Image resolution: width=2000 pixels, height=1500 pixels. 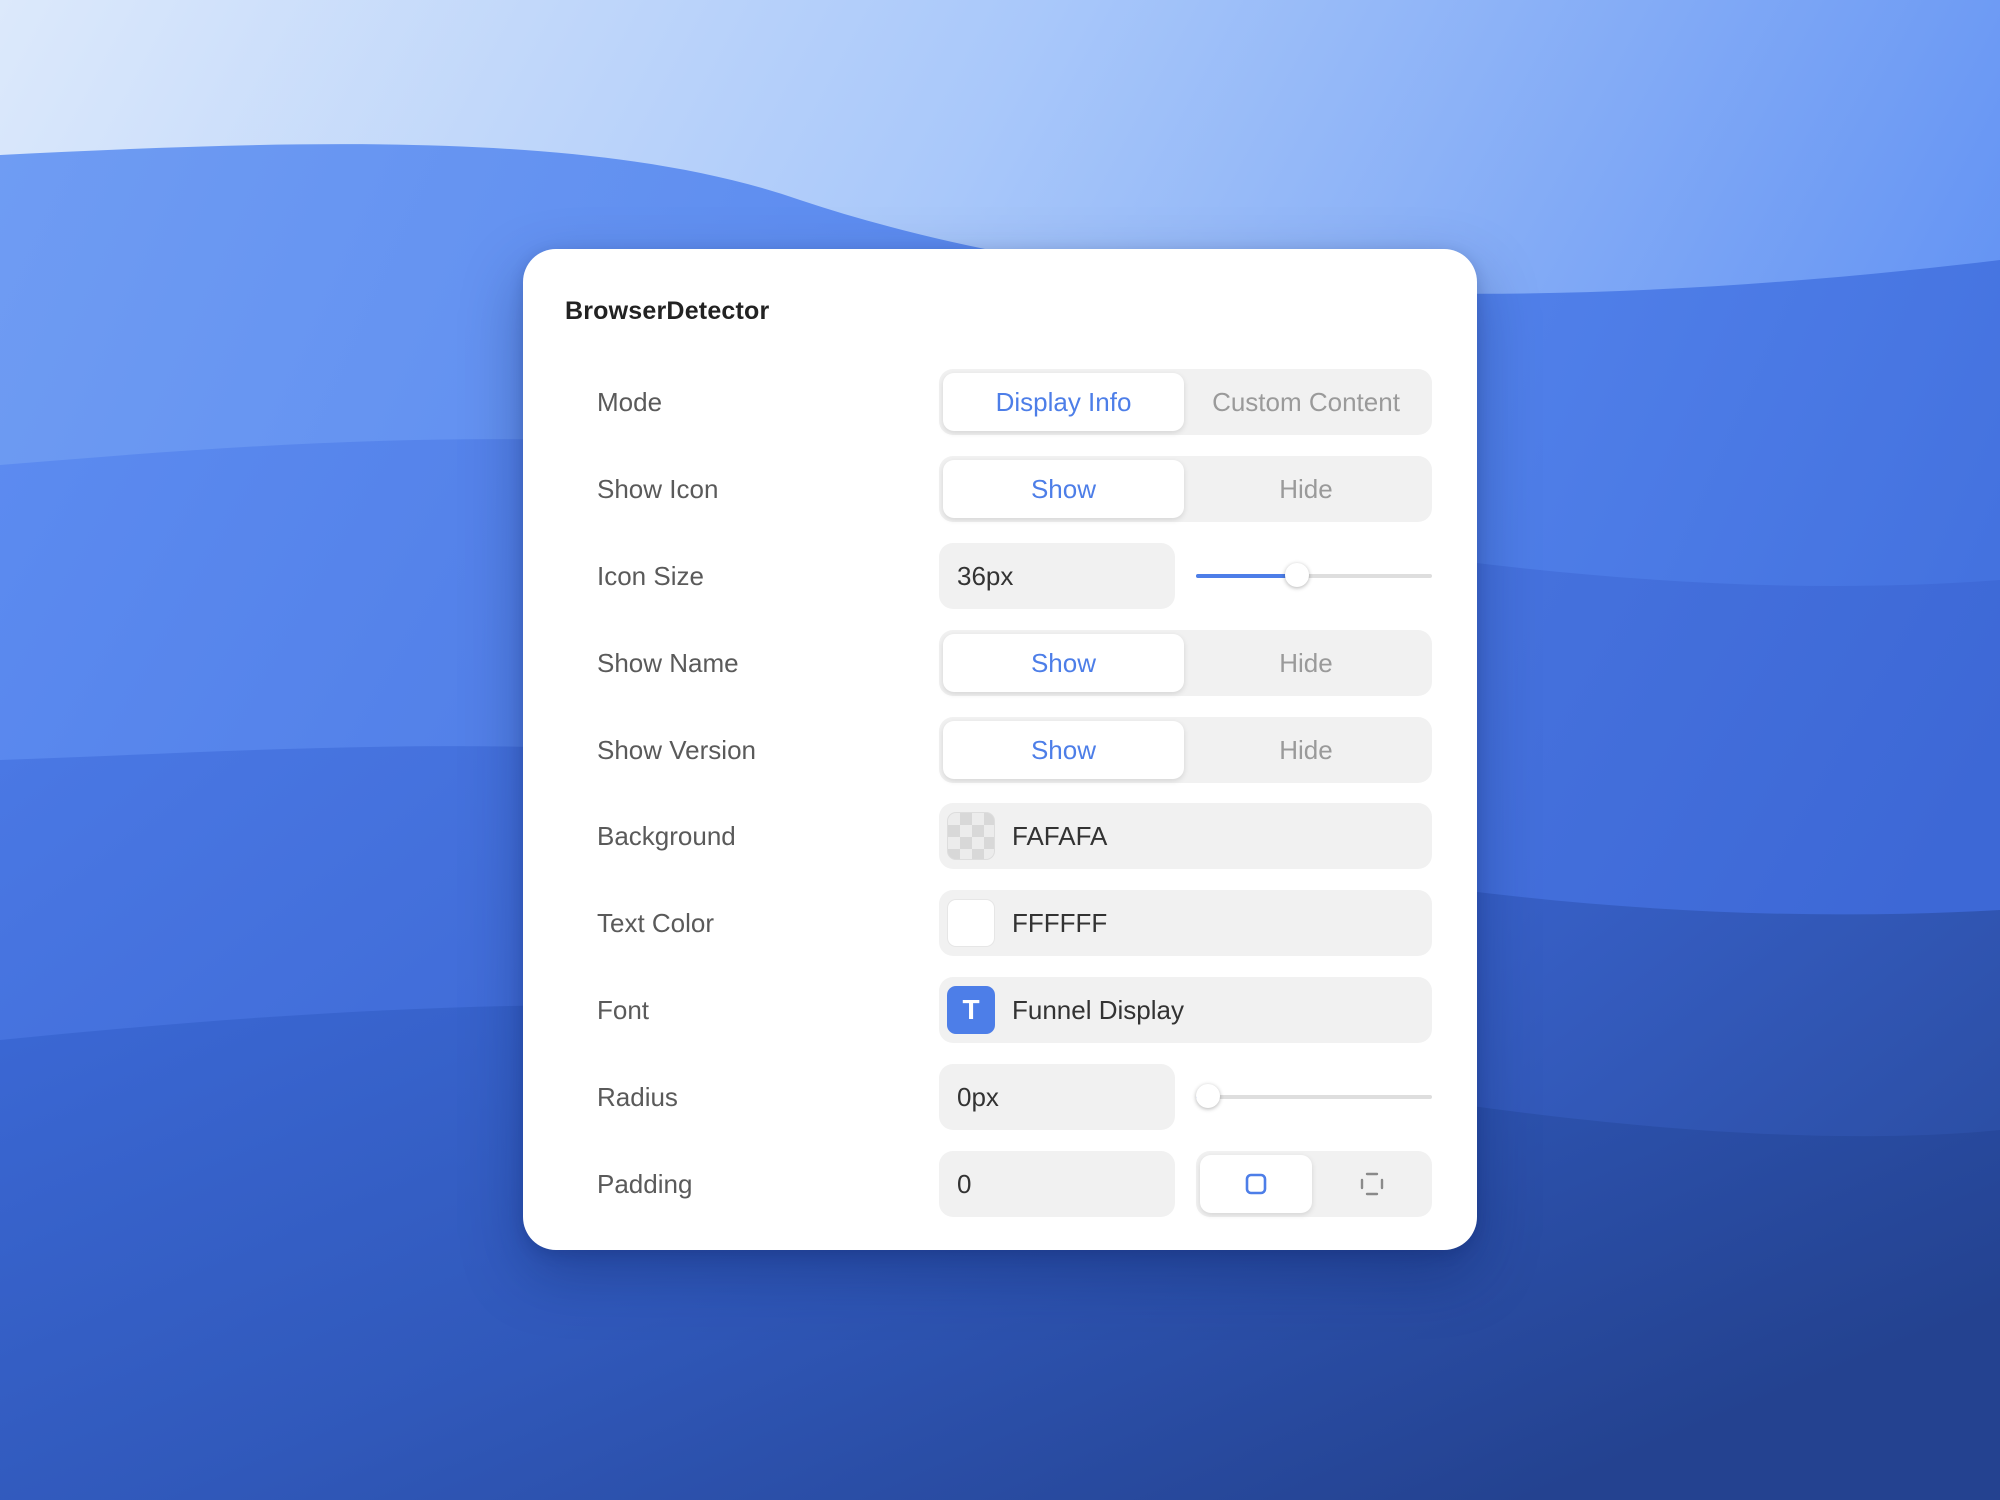 I want to click on background-label: Background, so click(x=666, y=836).